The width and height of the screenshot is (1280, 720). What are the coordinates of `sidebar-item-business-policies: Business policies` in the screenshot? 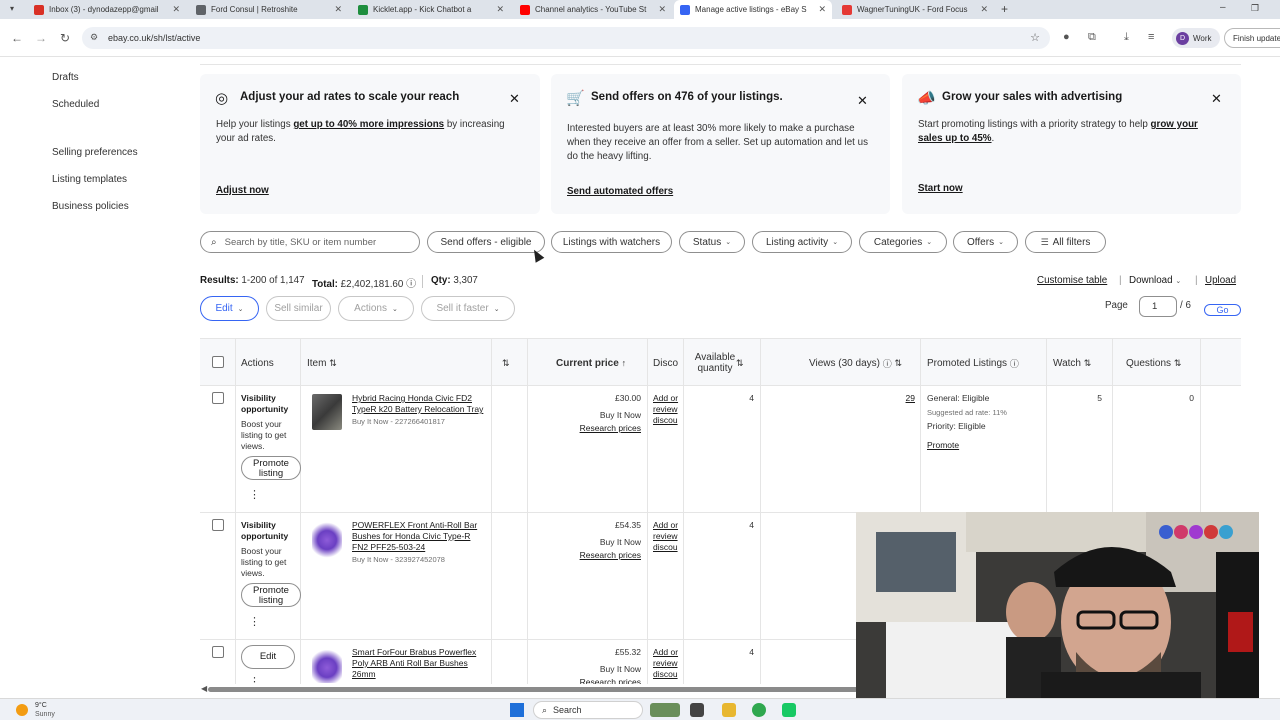 It's located at (90, 206).